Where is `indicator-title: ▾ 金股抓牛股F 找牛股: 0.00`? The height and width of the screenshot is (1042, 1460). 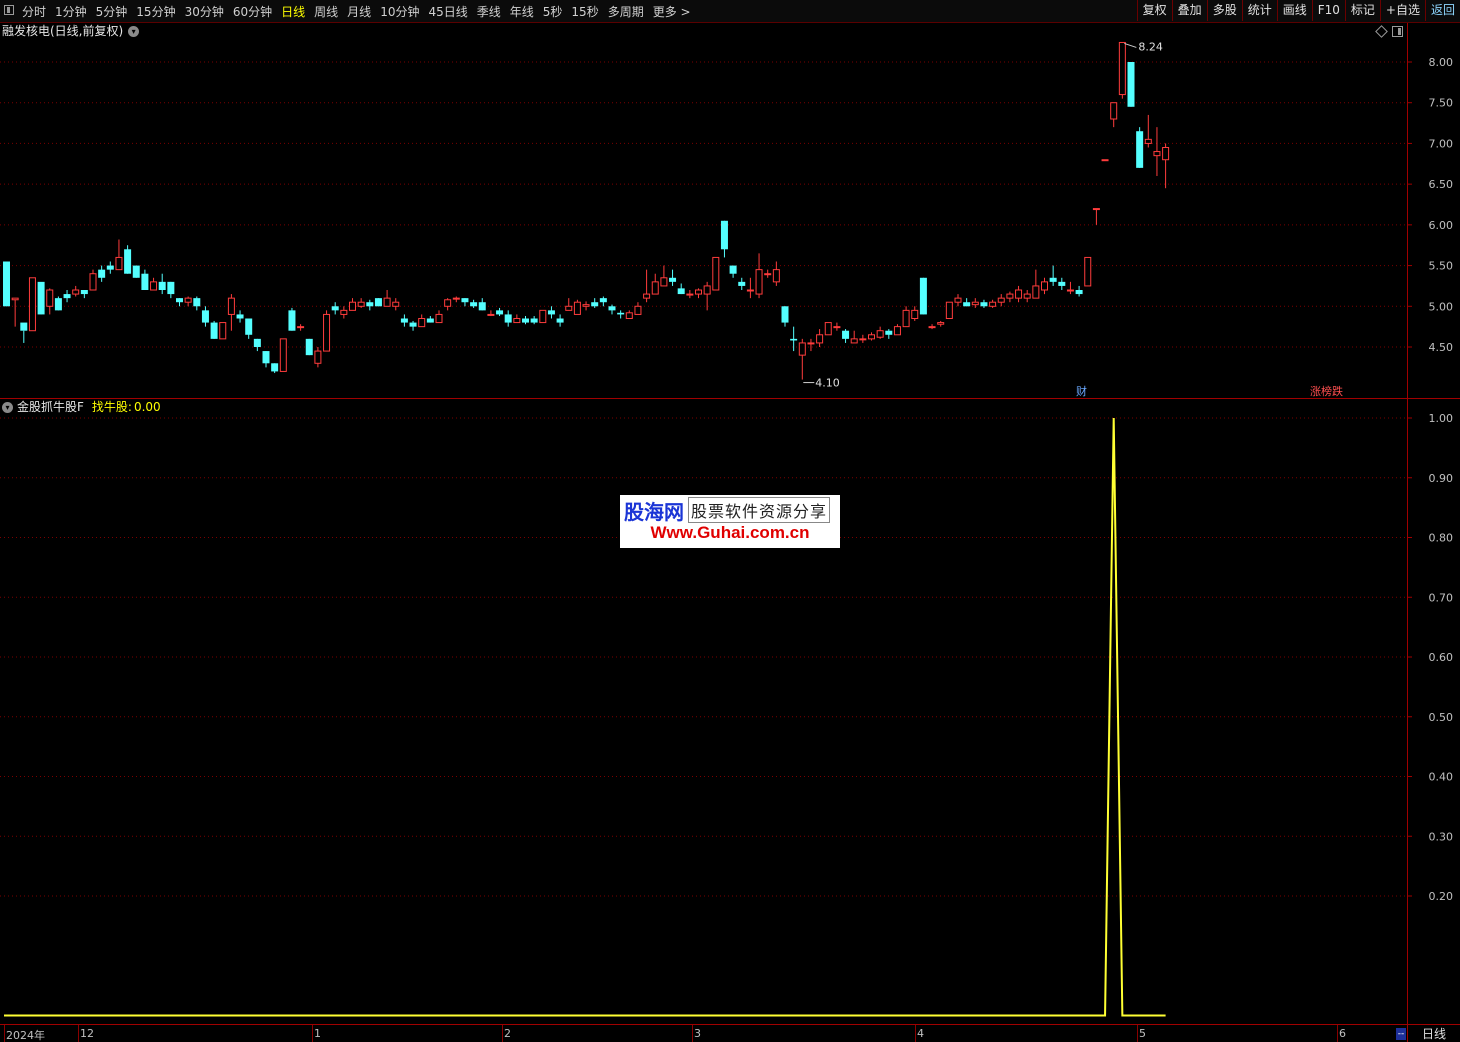 indicator-title: ▾ 金股抓牛股F 找牛股: 0.00 is located at coordinates (81, 407).